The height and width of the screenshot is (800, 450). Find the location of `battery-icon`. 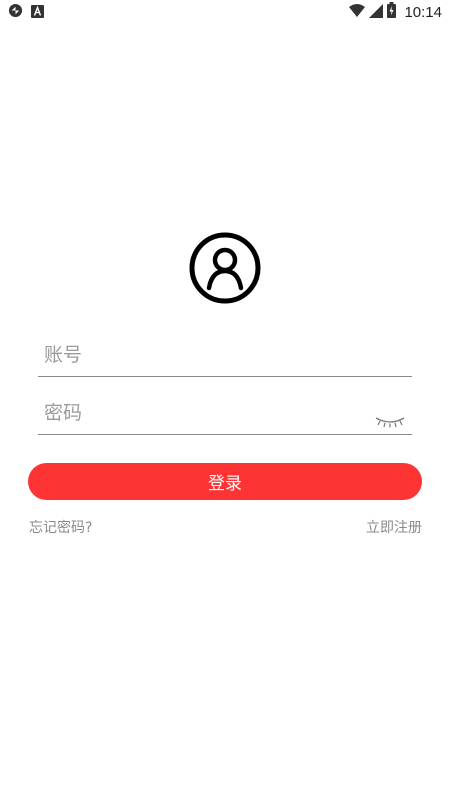

battery-icon is located at coordinates (392, 12).